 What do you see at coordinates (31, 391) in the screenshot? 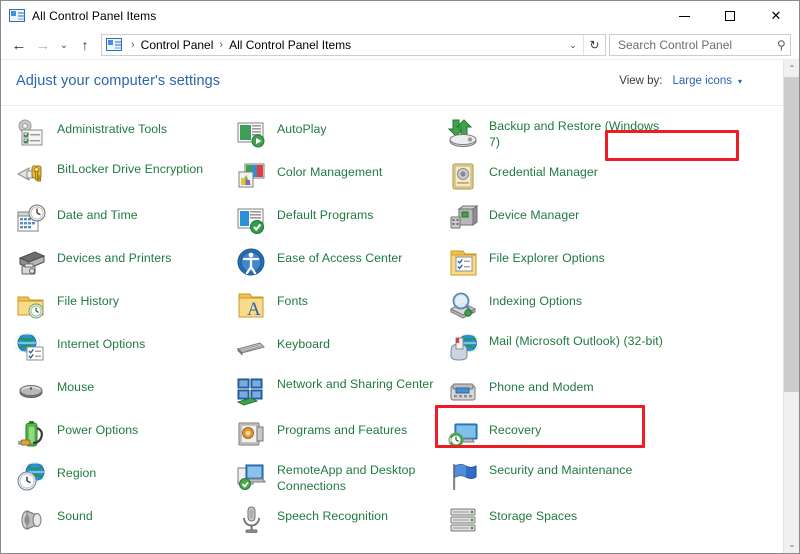
I see `mouse-icon` at bounding box center [31, 391].